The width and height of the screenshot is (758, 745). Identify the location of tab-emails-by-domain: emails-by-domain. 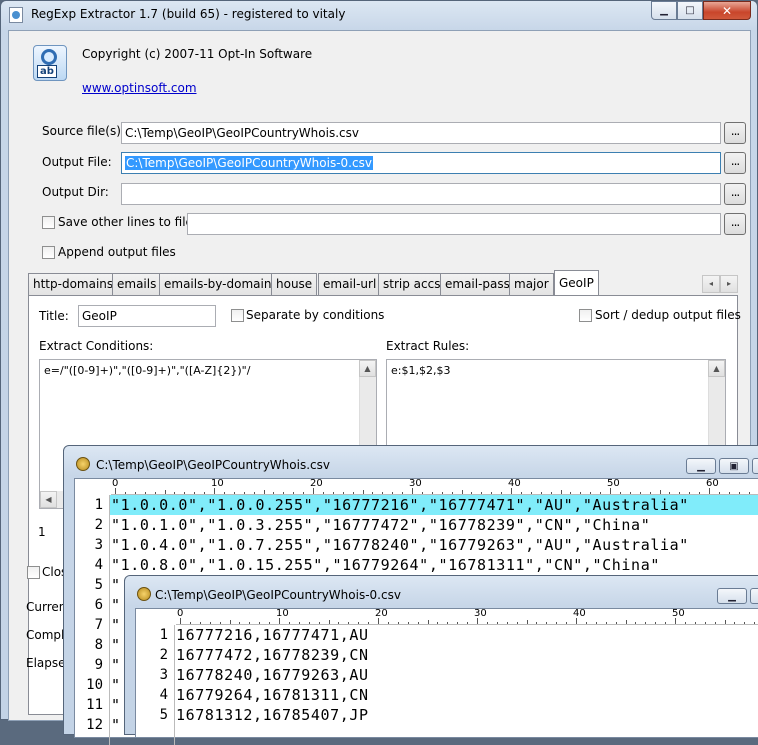
(218, 284).